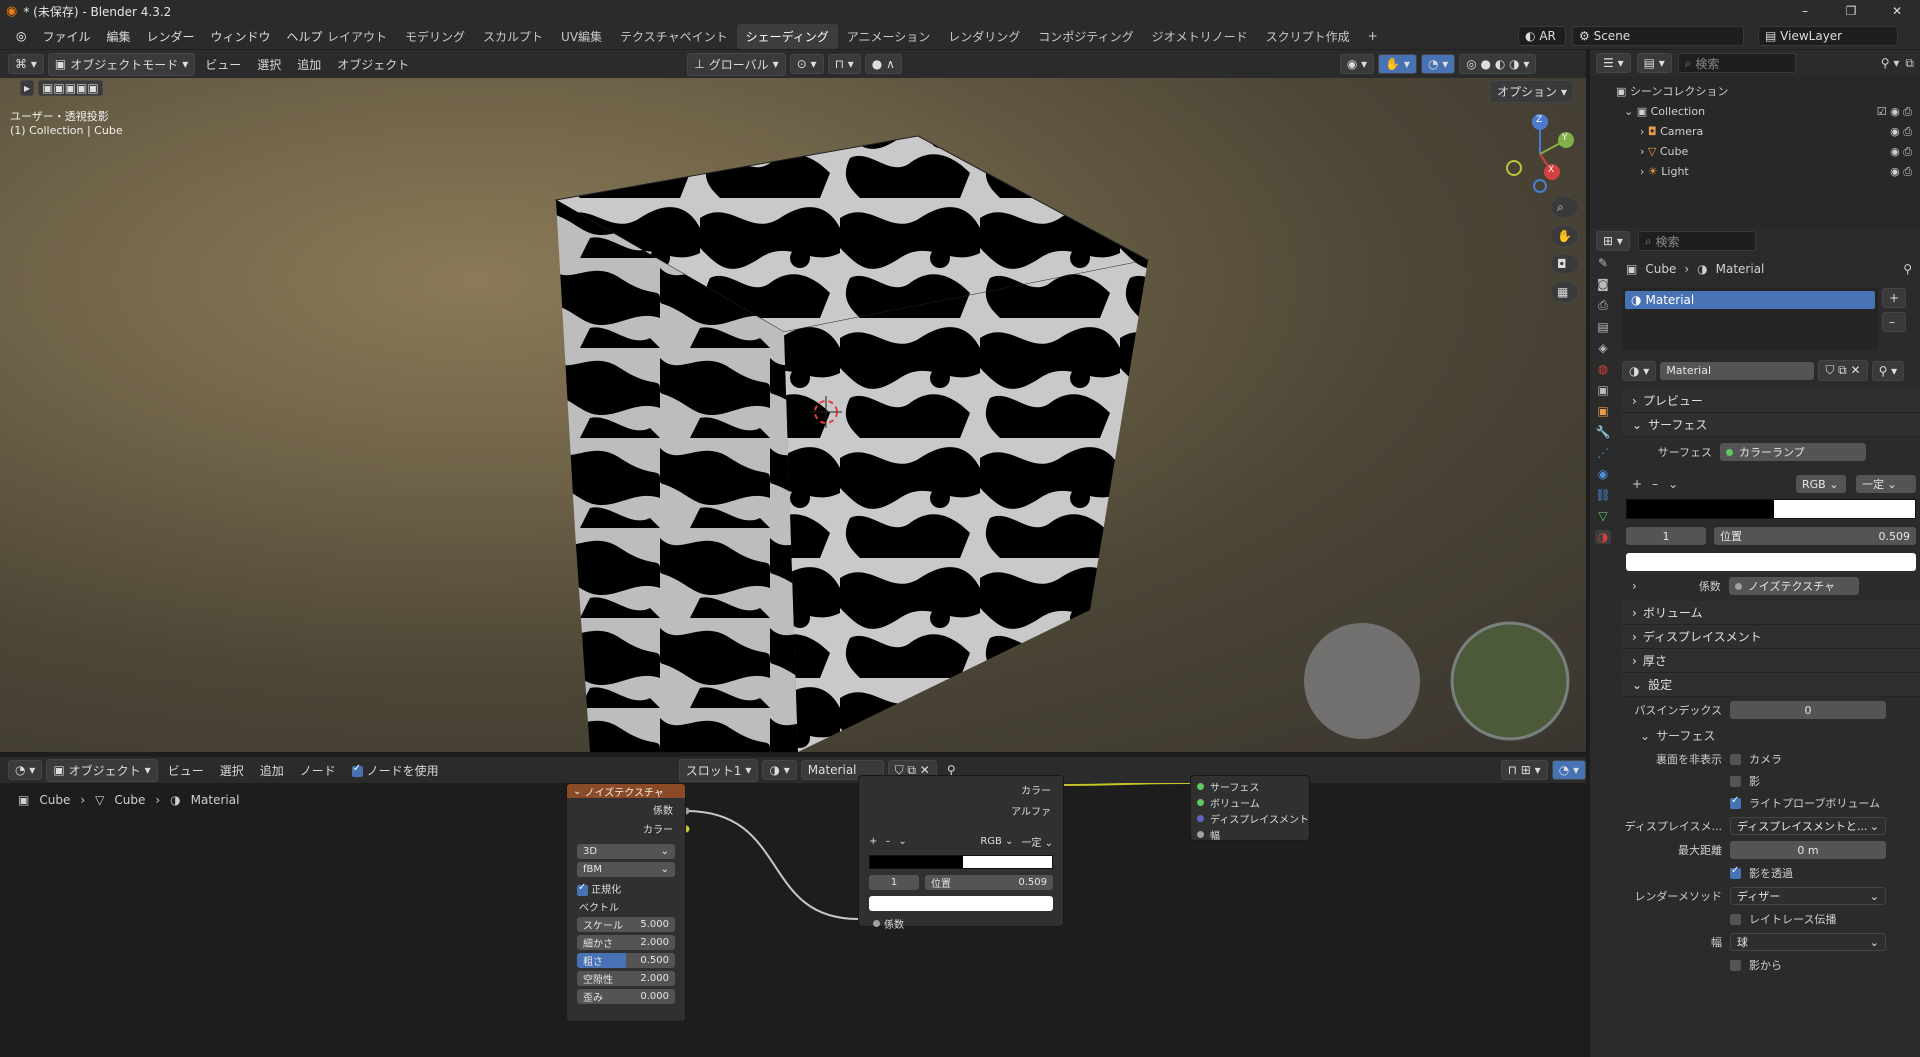 Image resolution: width=1920 pixels, height=1057 pixels. I want to click on node-menu-view: ビュー, so click(186, 770).